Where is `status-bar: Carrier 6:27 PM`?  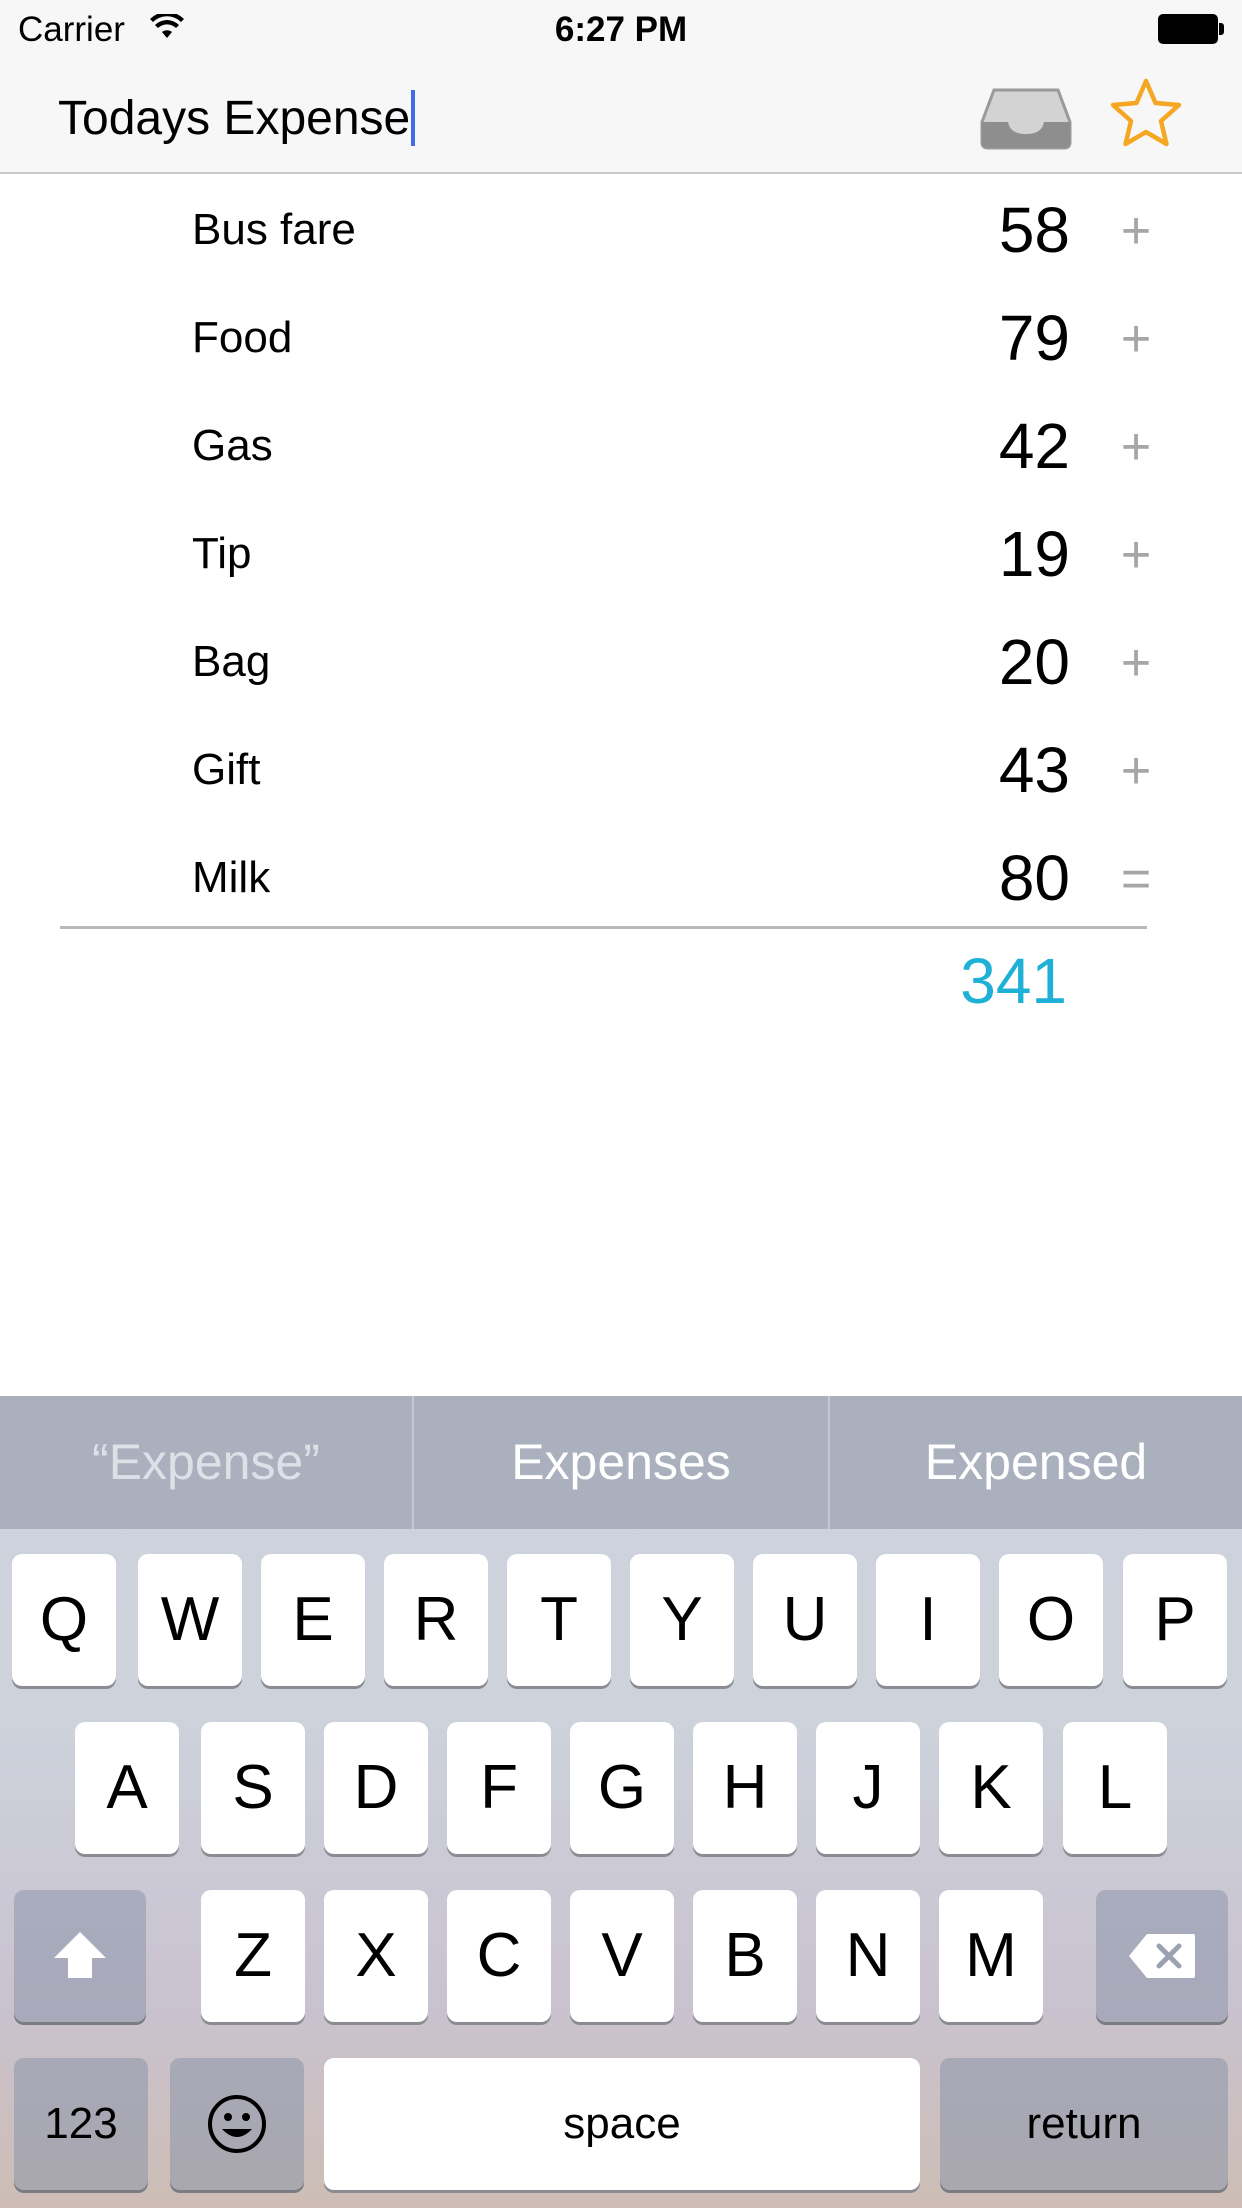 status-bar: Carrier 6:27 PM is located at coordinates (621, 30).